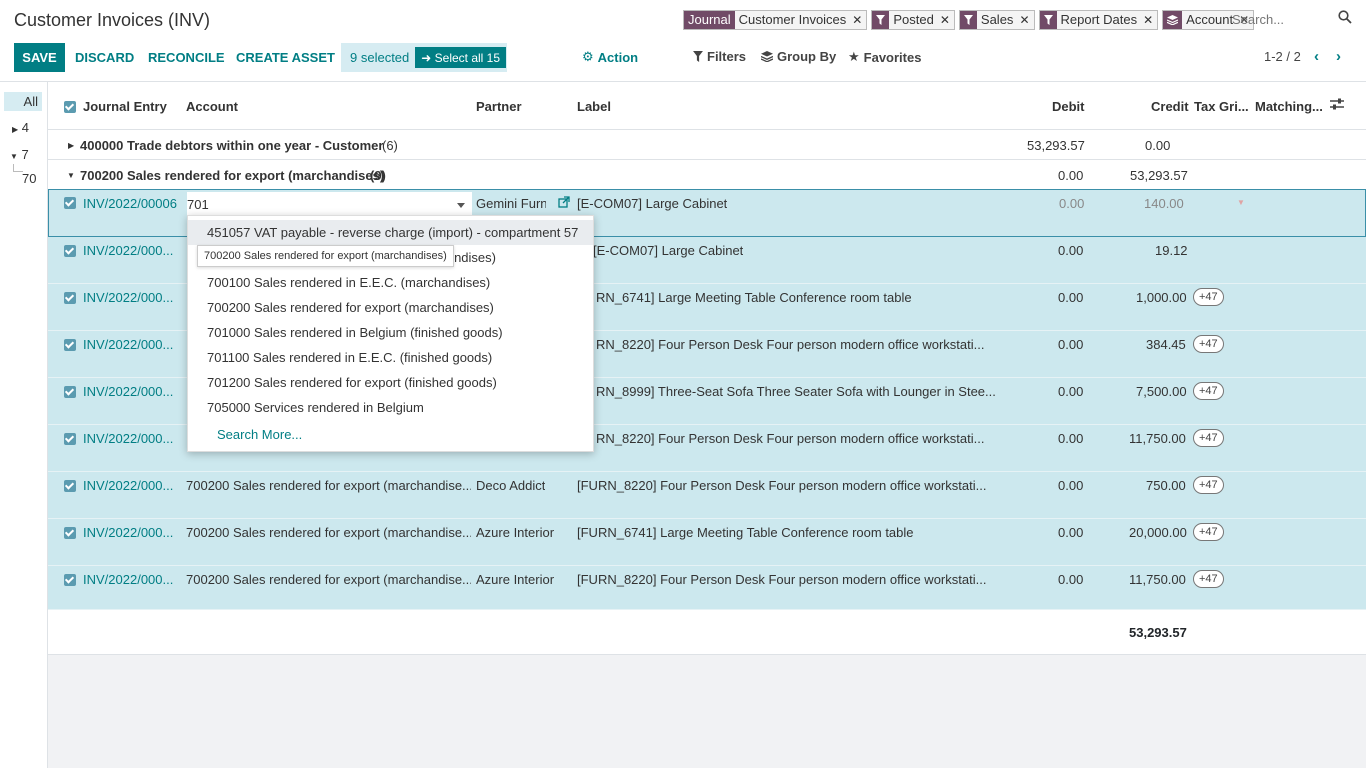 This screenshot has width=1366, height=768. I want to click on group-by-button: Group By, so click(798, 56).